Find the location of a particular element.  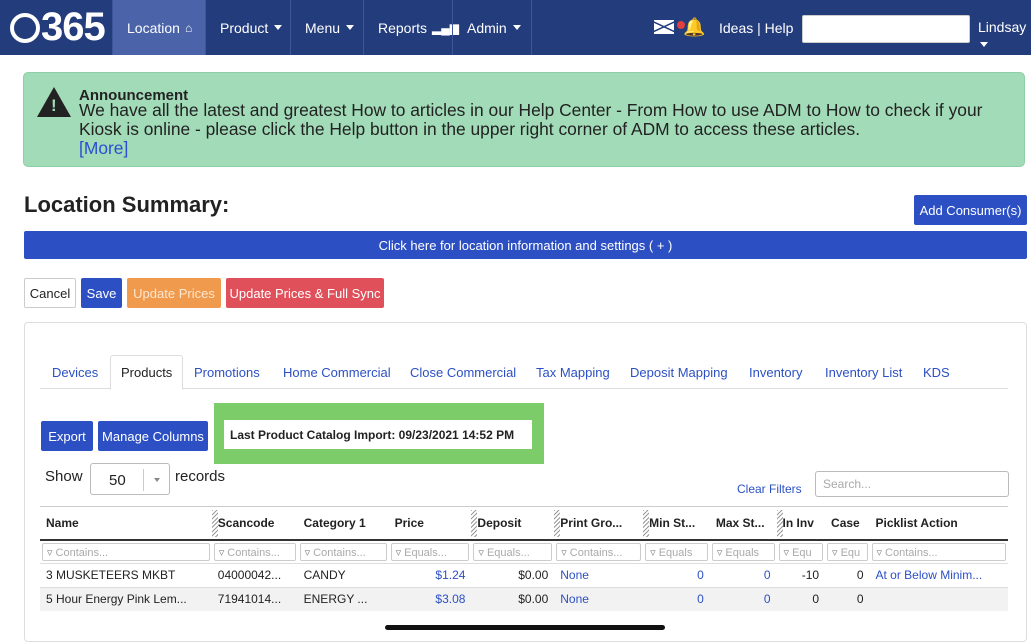

nav-reports: Reports ▂▄▆ is located at coordinates (411, 27).